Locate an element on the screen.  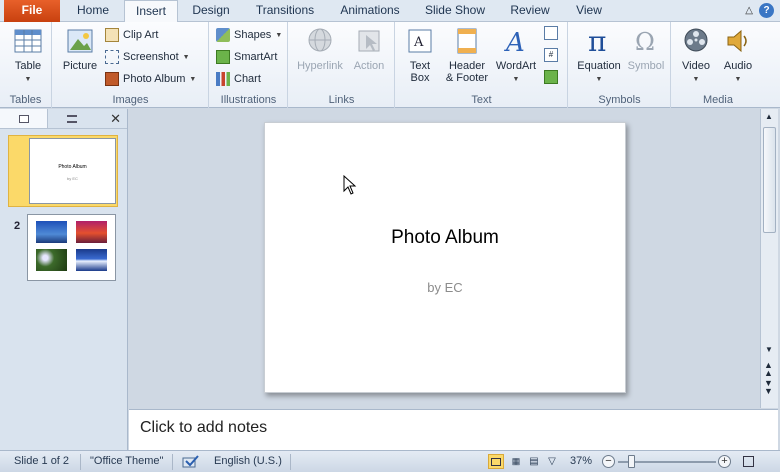
slide-sorter-view-icon: ▦ is located at coordinates (516, 461).